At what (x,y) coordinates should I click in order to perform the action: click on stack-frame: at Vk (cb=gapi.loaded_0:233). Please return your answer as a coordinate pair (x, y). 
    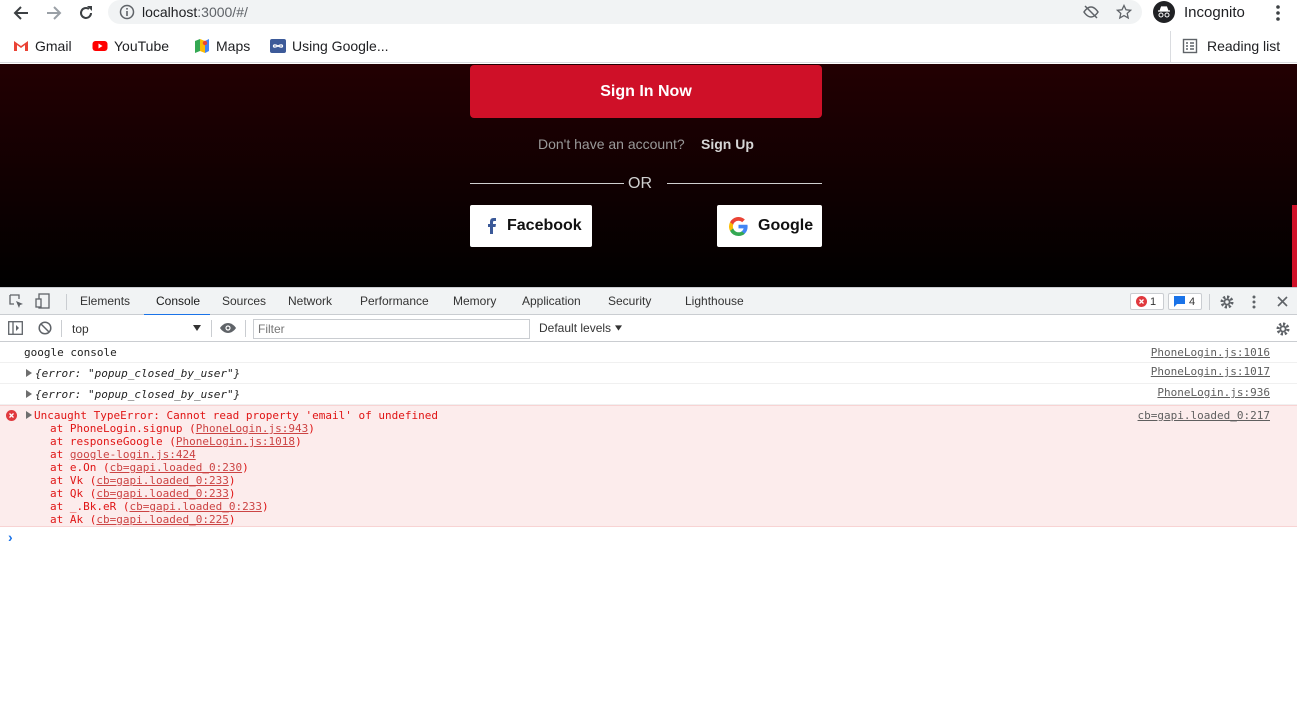
    Looking at the image, I should click on (182, 480).